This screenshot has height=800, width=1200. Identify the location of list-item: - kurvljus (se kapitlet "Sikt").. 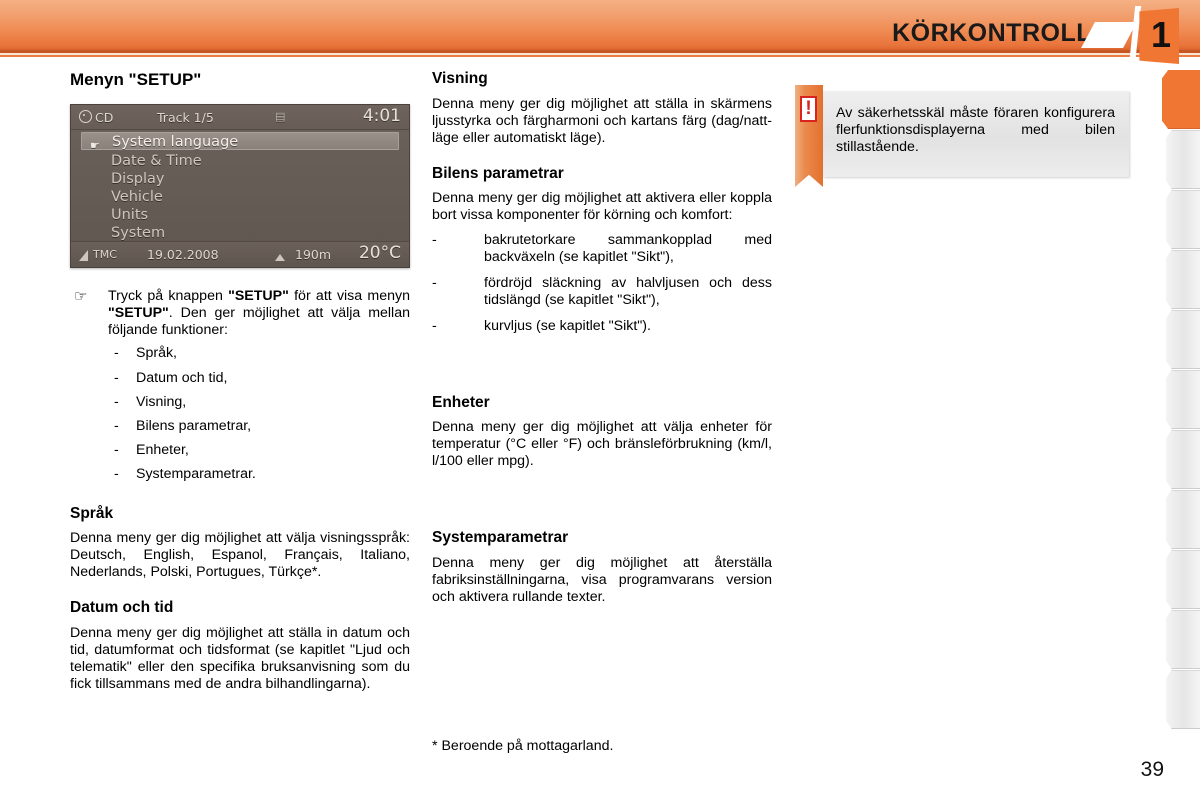
(602, 326).